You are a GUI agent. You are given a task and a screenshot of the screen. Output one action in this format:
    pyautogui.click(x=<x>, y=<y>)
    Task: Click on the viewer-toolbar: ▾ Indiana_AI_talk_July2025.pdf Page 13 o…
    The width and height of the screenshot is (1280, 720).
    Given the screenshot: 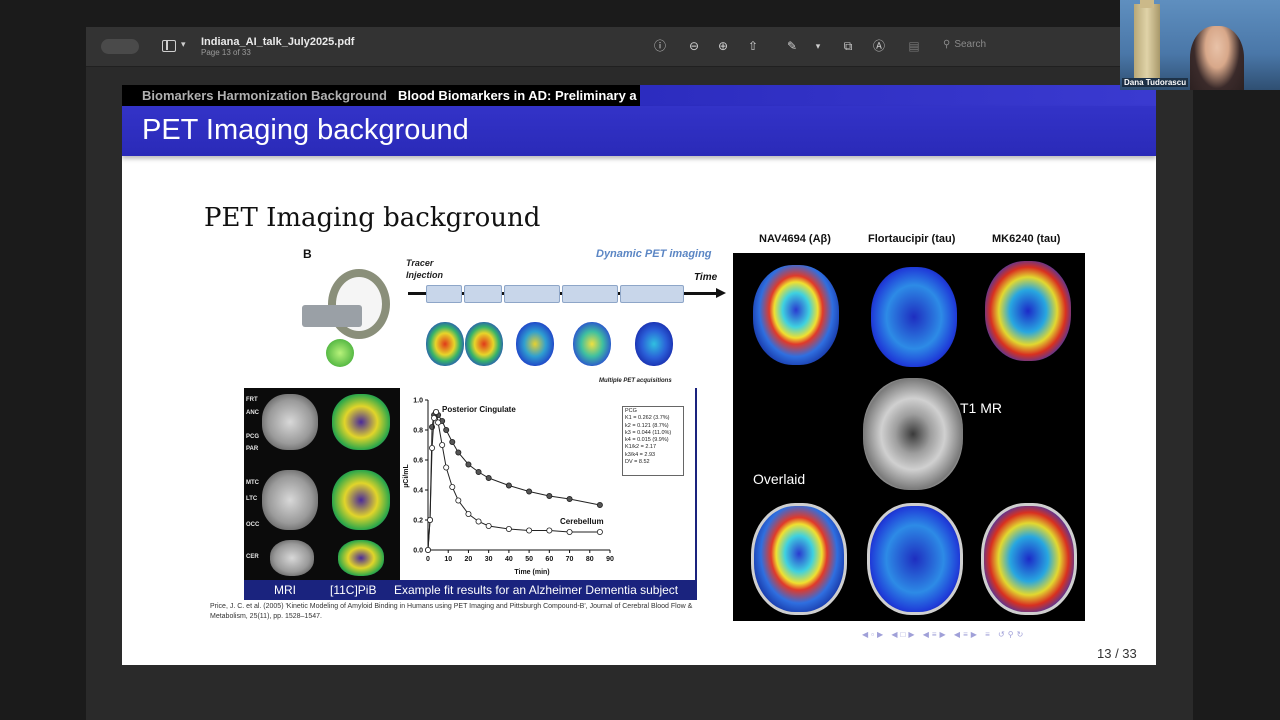 What is the action you would take?
    pyautogui.click(x=639, y=47)
    